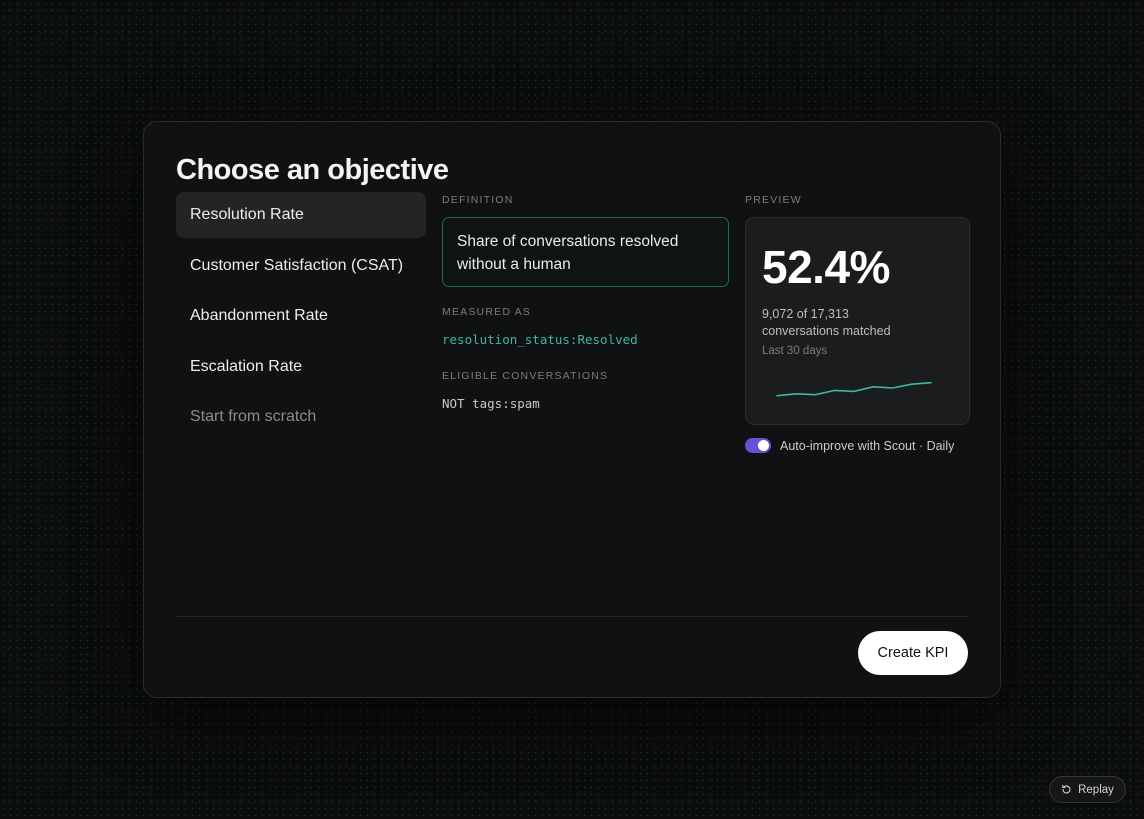 This screenshot has width=1144, height=819. What do you see at coordinates (805, 314) in the screenshot?
I see `matched-count-line1: 9,072 of 17,313` at bounding box center [805, 314].